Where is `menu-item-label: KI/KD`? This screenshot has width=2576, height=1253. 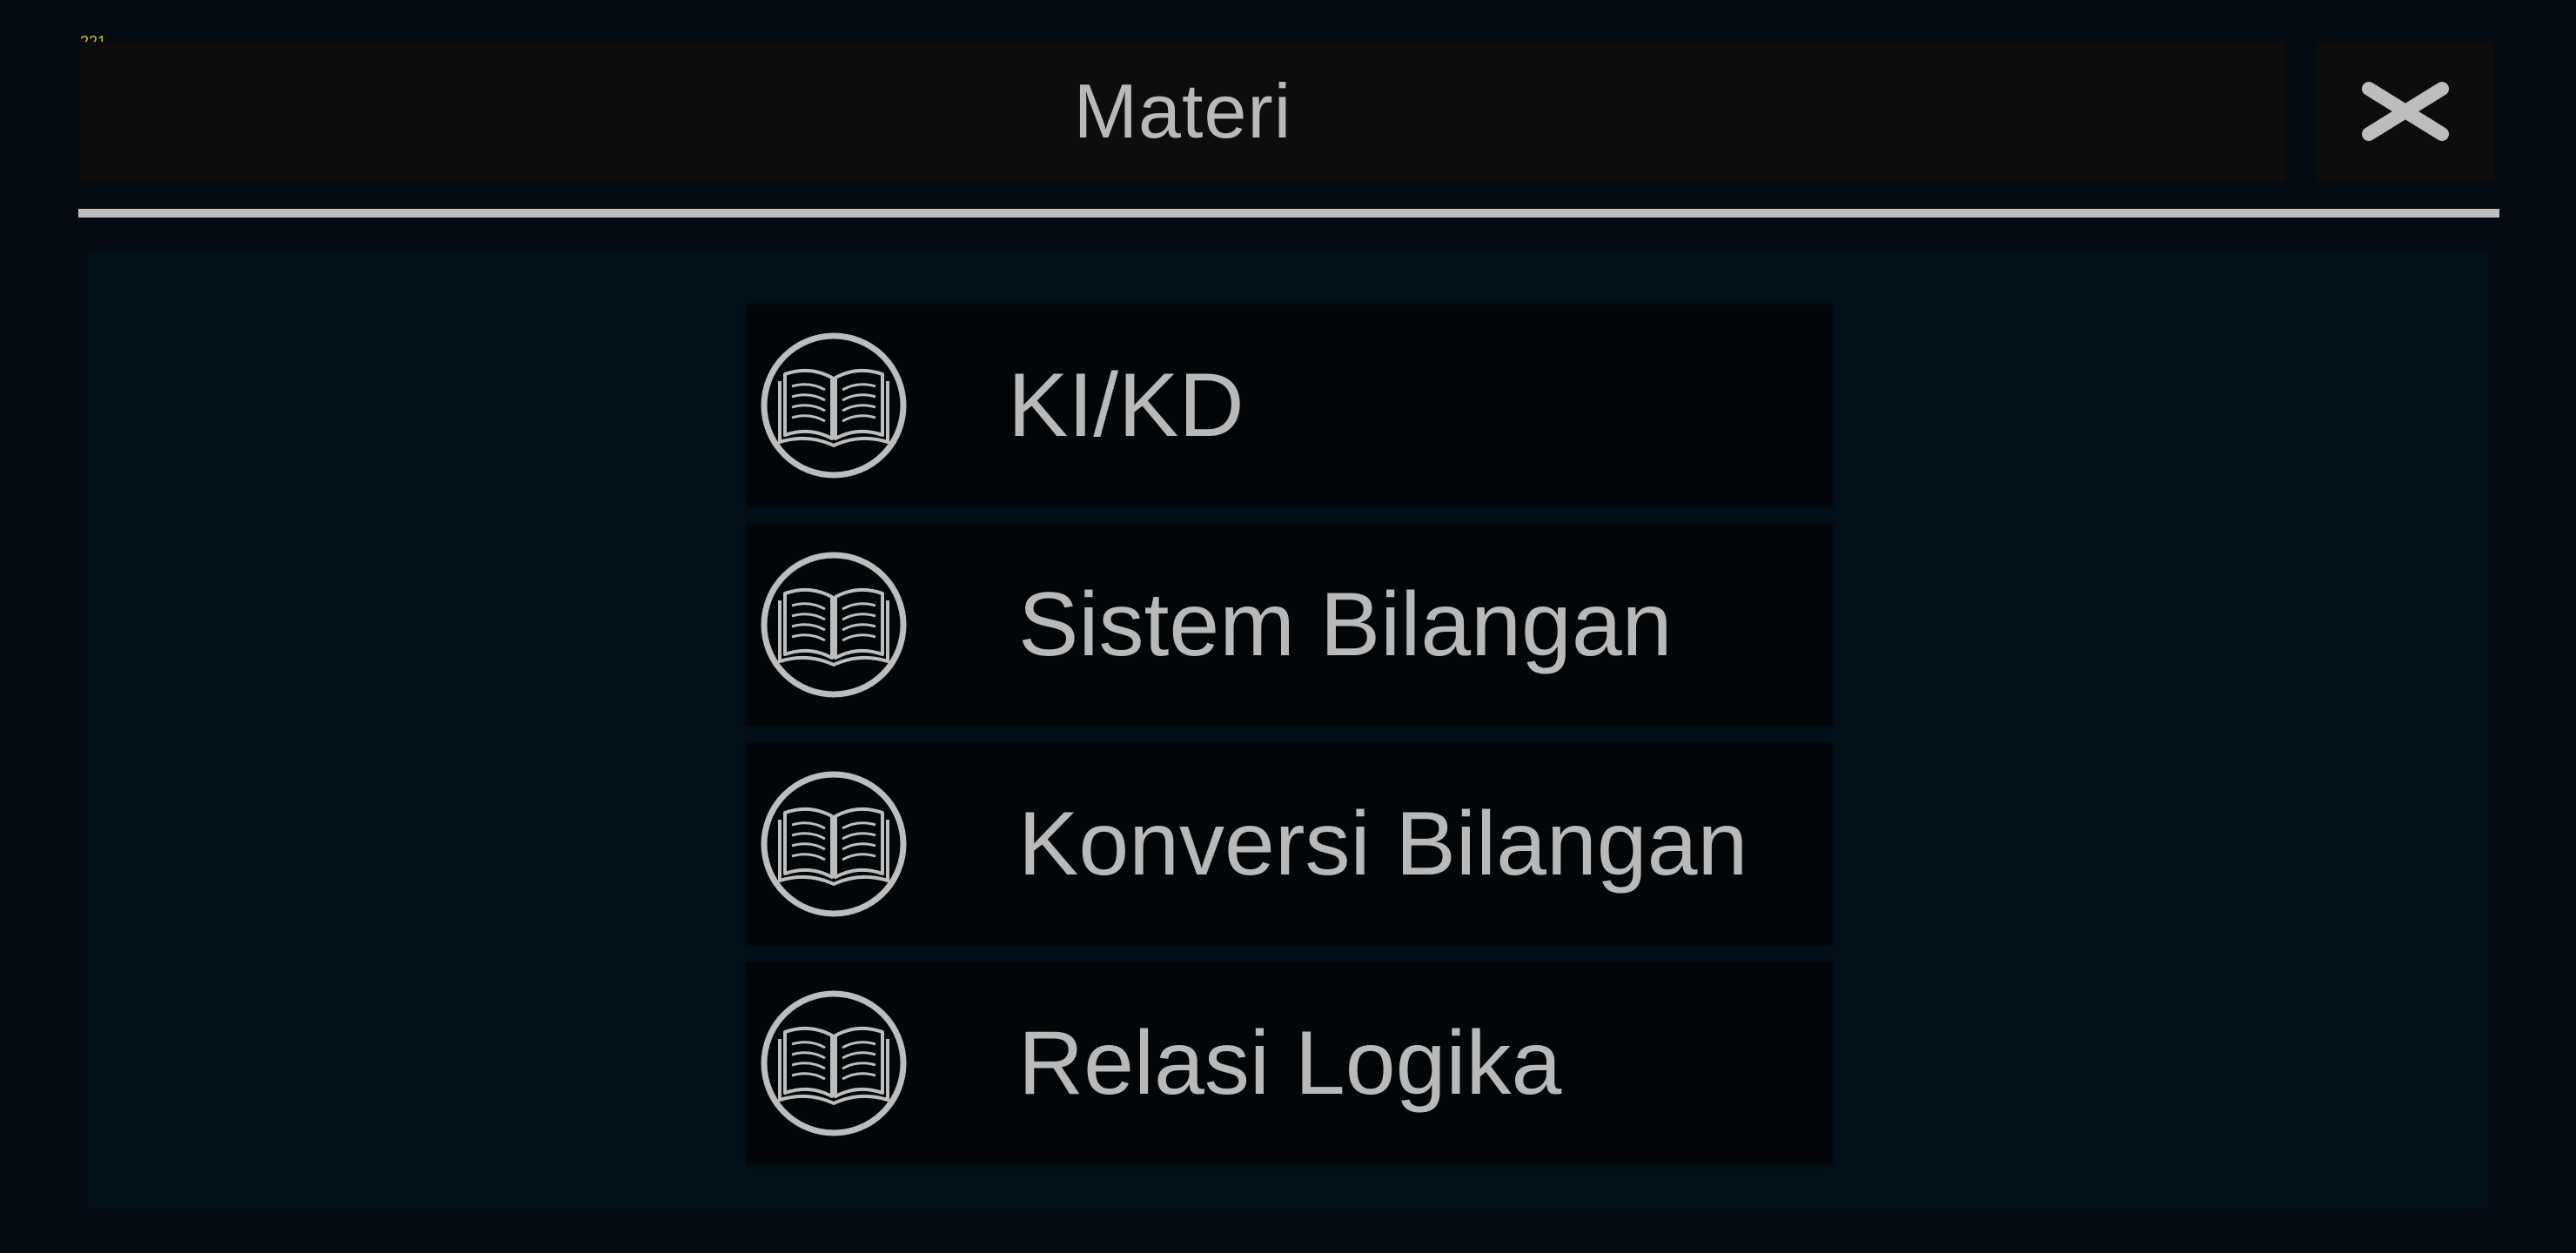 menu-item-label: KI/KD is located at coordinates (1126, 405).